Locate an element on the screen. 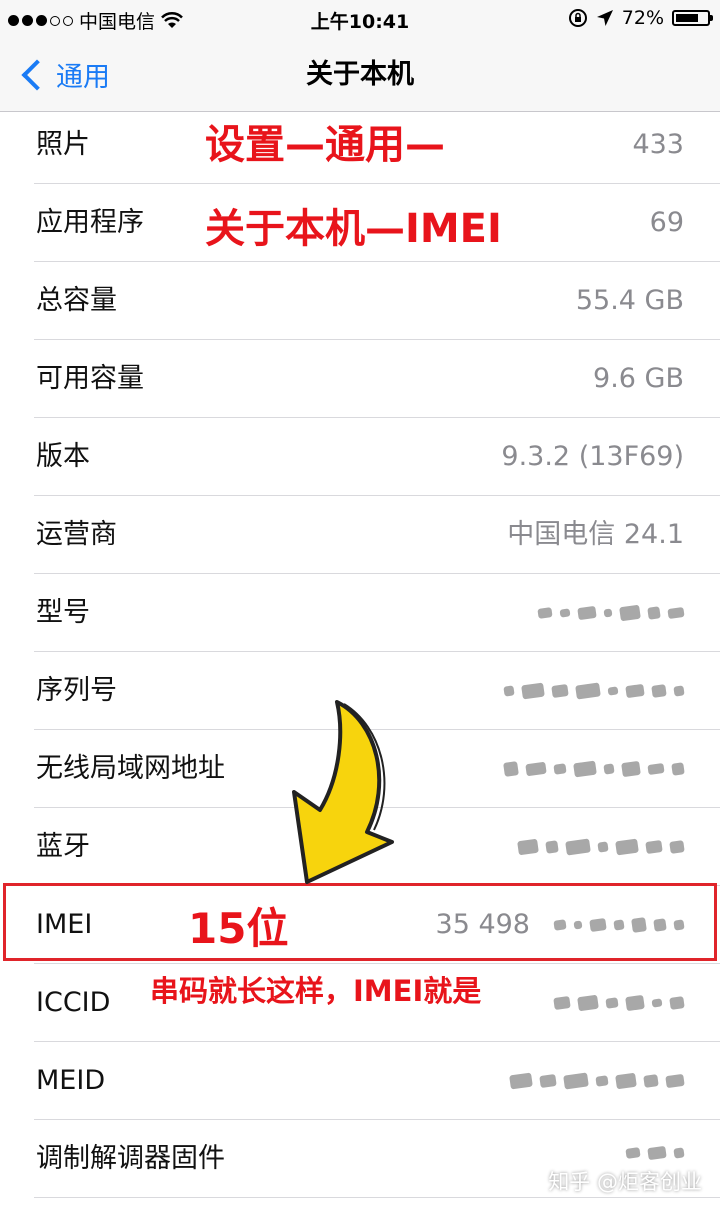  page-title: 关于本机 is located at coordinates (360, 74).